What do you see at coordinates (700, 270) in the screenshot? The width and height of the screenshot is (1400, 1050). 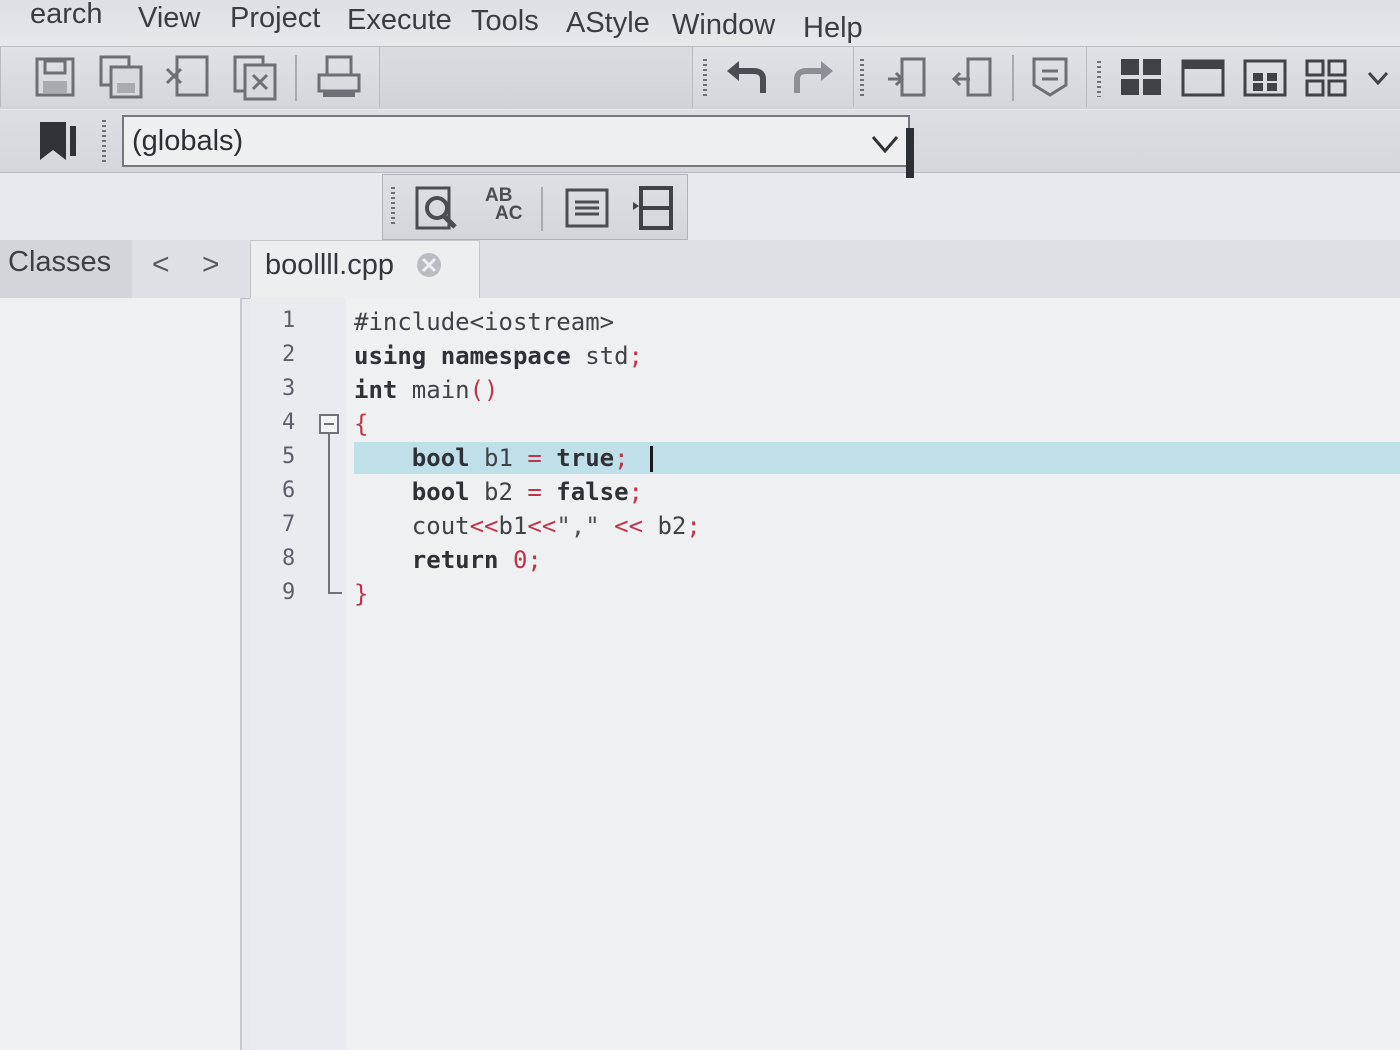 I see `tab-strip: Classes < > boollll.cpp` at bounding box center [700, 270].